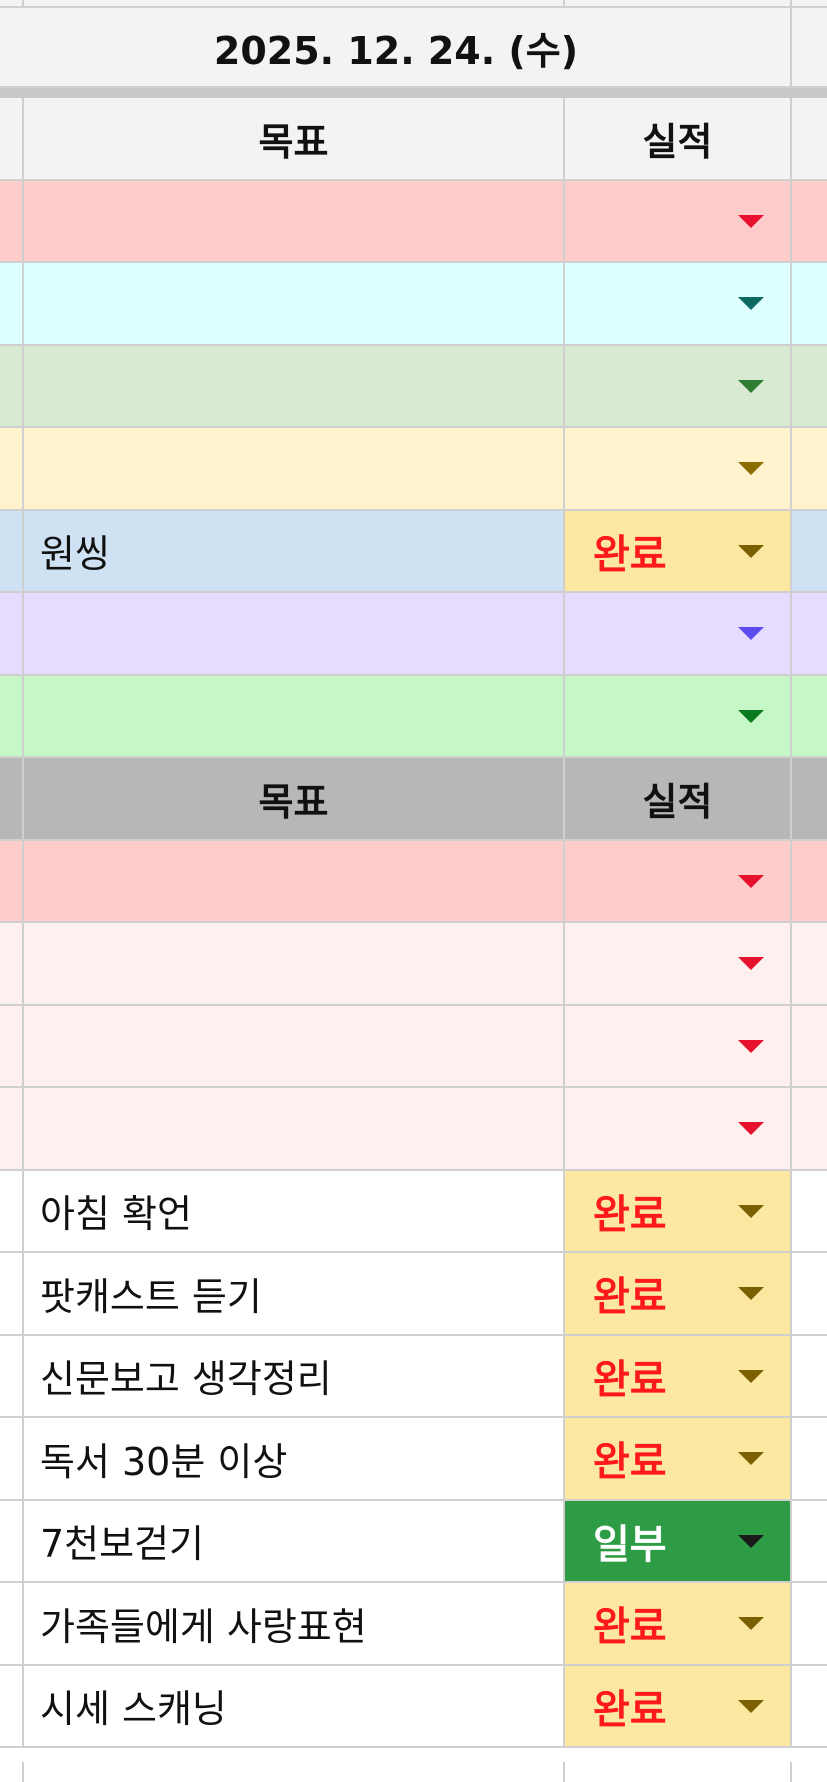 The width and height of the screenshot is (827, 1782). What do you see at coordinates (413, 93) in the screenshot?
I see `frozen-row-divider` at bounding box center [413, 93].